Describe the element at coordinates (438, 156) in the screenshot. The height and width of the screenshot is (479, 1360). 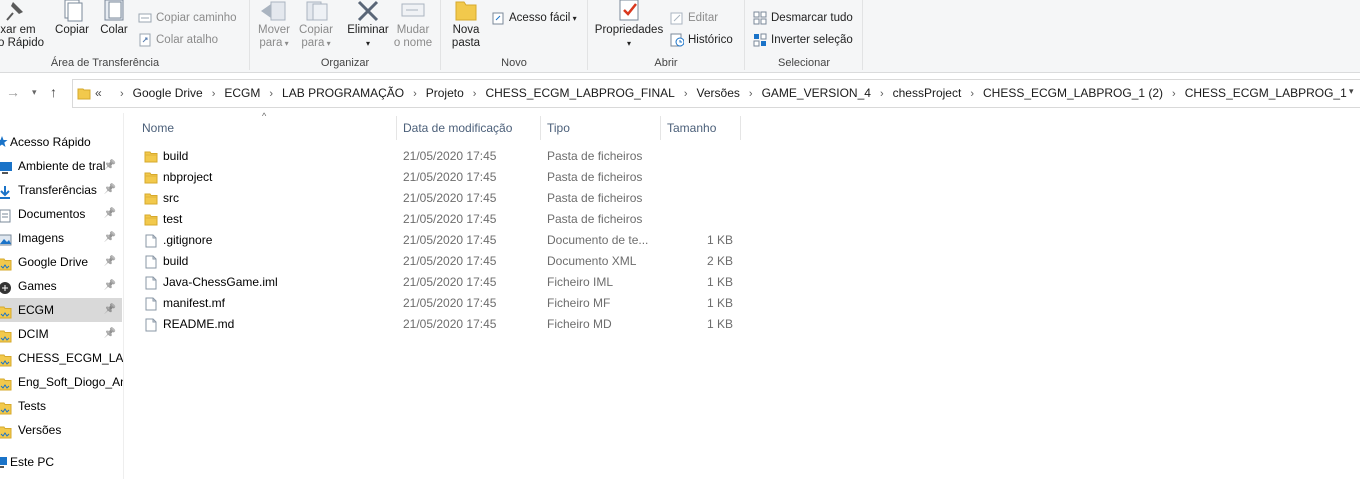
I see `file-row: build 21/05/2020 17:45 Pasta de ficheiros` at that location.